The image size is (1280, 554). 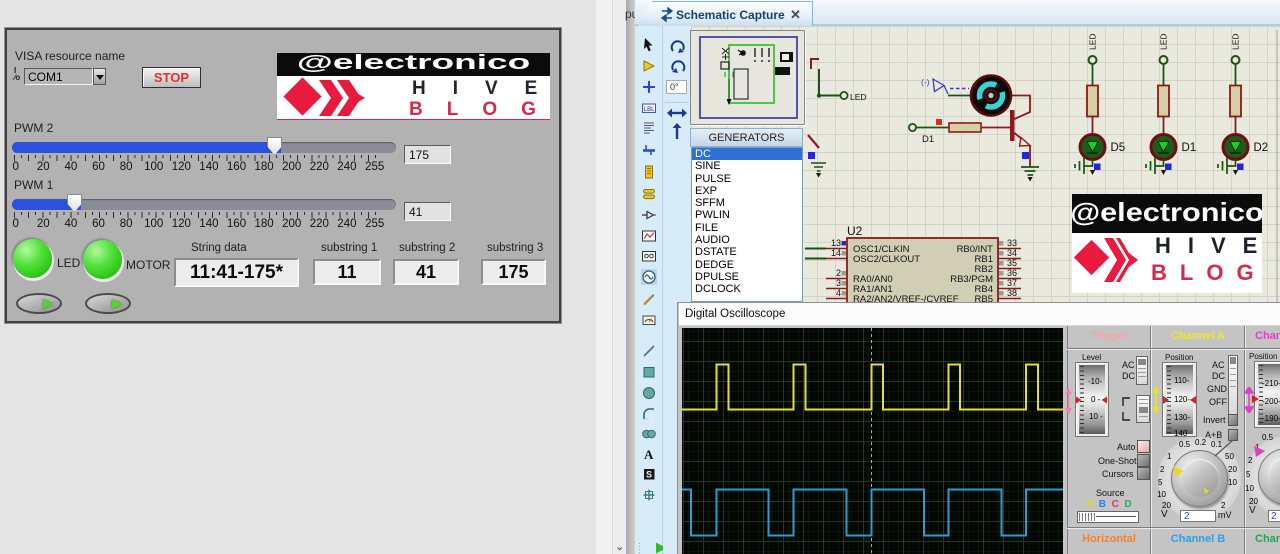 What do you see at coordinates (1012, 253) in the screenshot?
I see `svg-text: 34` at bounding box center [1012, 253].